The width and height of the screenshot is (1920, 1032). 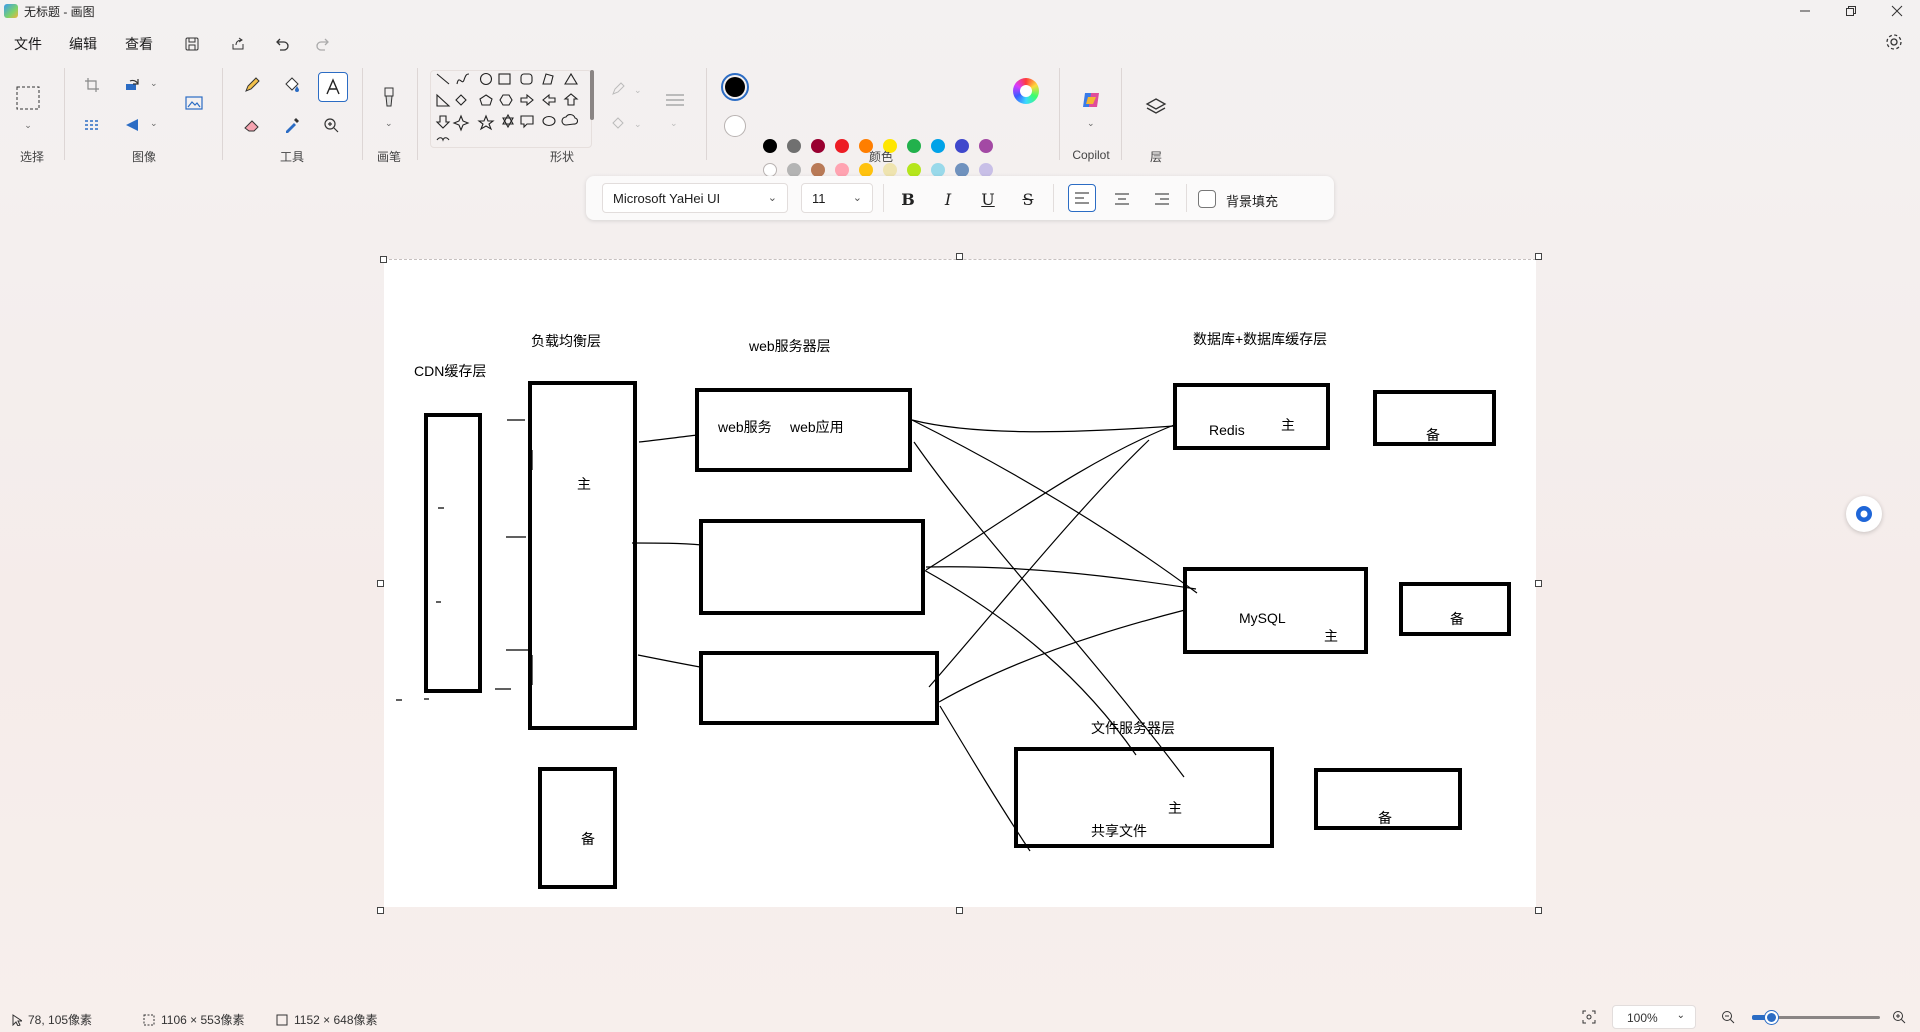 I want to click on shapes-gallery, so click(x=511, y=109).